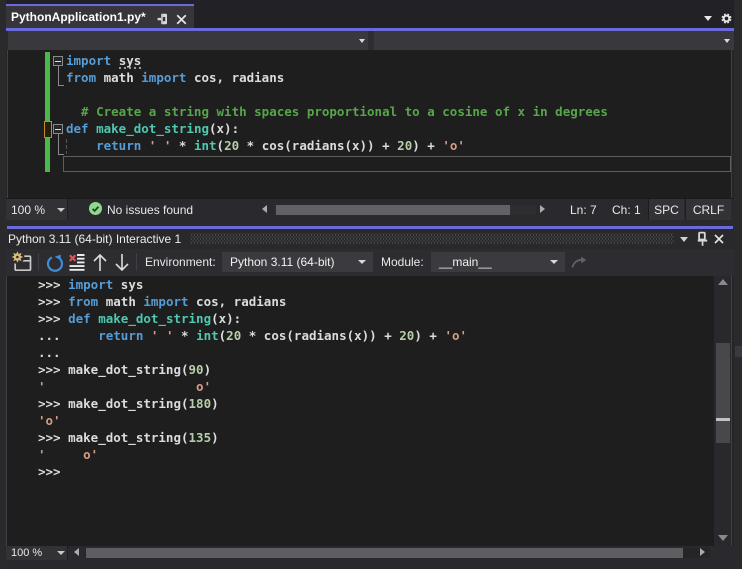 The image size is (742, 569). I want to click on tab-title: PythonApplication1.py*, so click(78, 17).